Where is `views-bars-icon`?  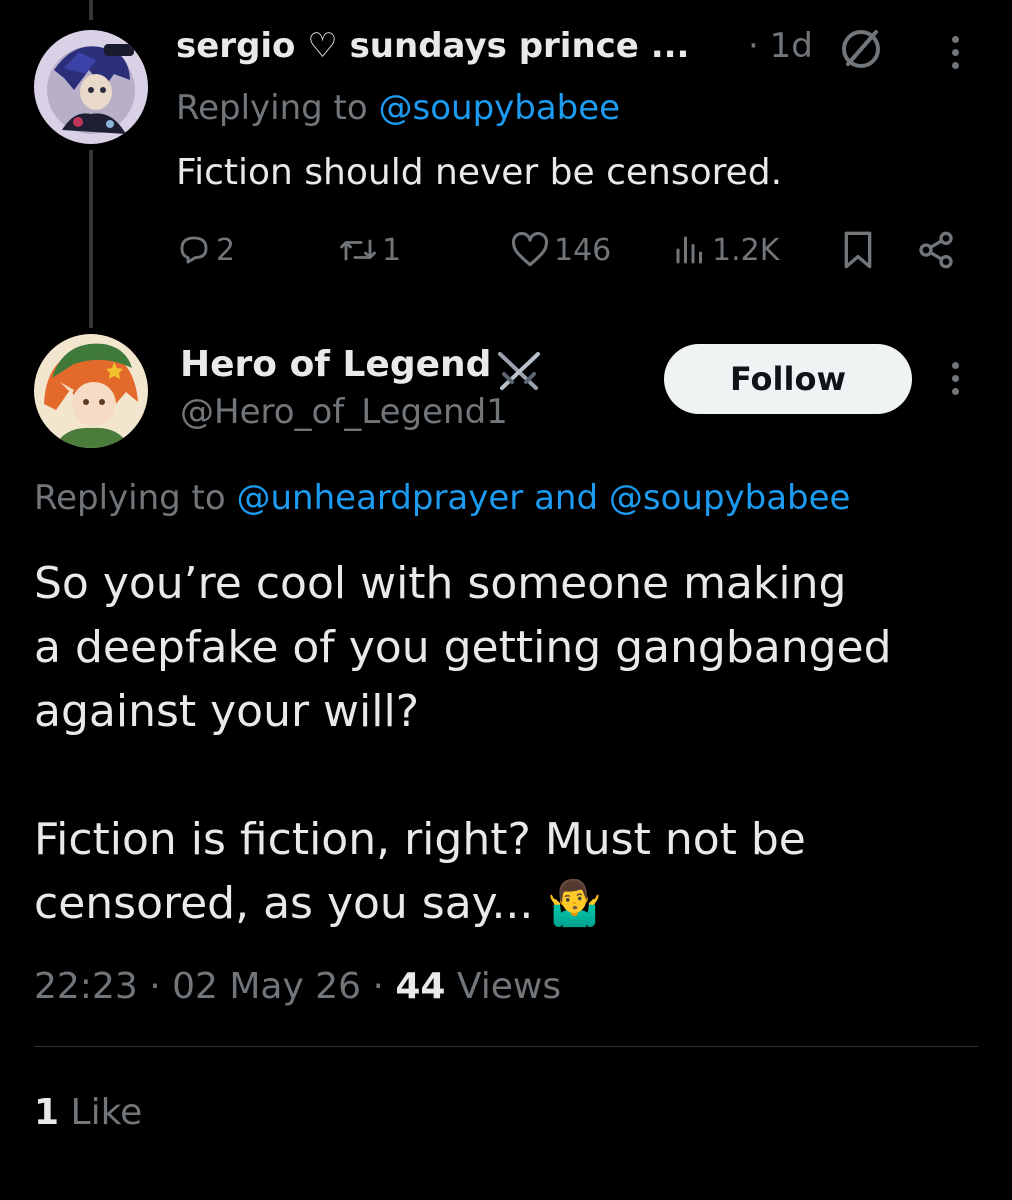 views-bars-icon is located at coordinates (689, 250).